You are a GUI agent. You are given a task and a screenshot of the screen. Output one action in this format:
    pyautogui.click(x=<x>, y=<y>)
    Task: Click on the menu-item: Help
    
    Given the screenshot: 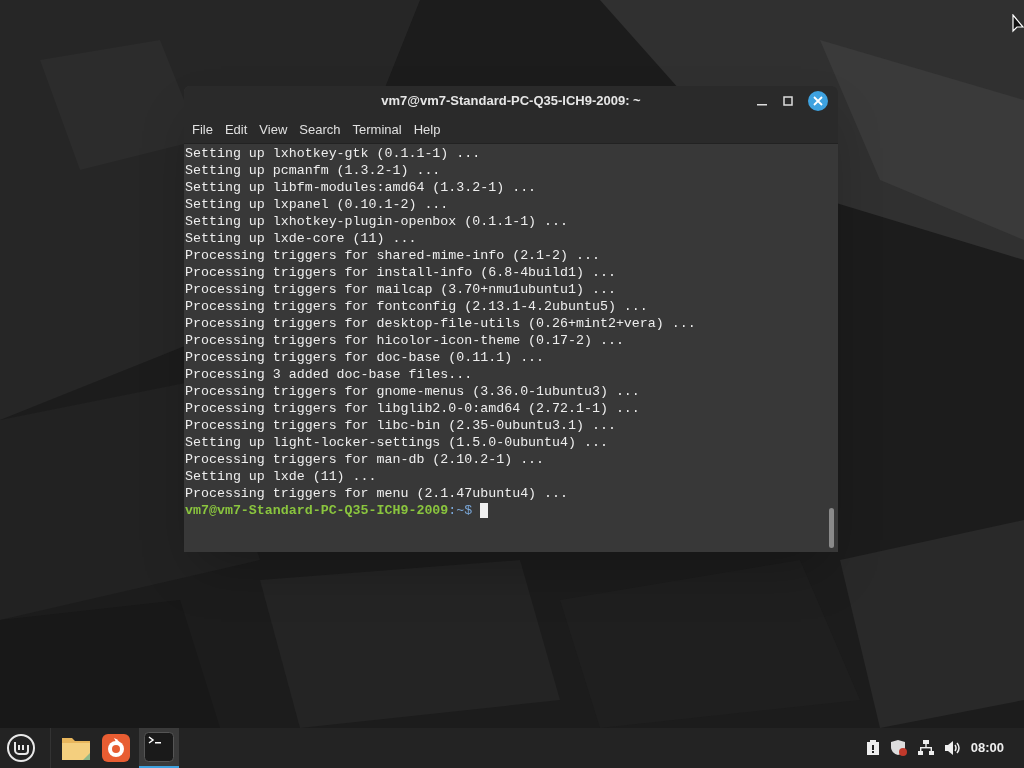 What is the action you would take?
    pyautogui.click(x=427, y=129)
    